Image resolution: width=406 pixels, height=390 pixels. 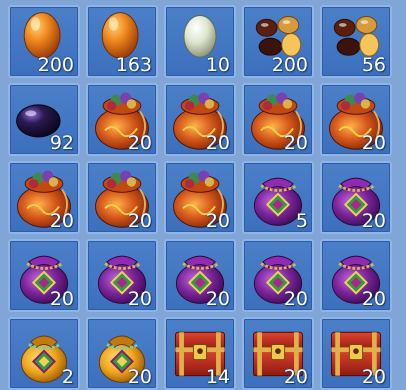 What do you see at coordinates (200, 353) in the screenshot?
I see `inventory-slot: 14` at bounding box center [200, 353].